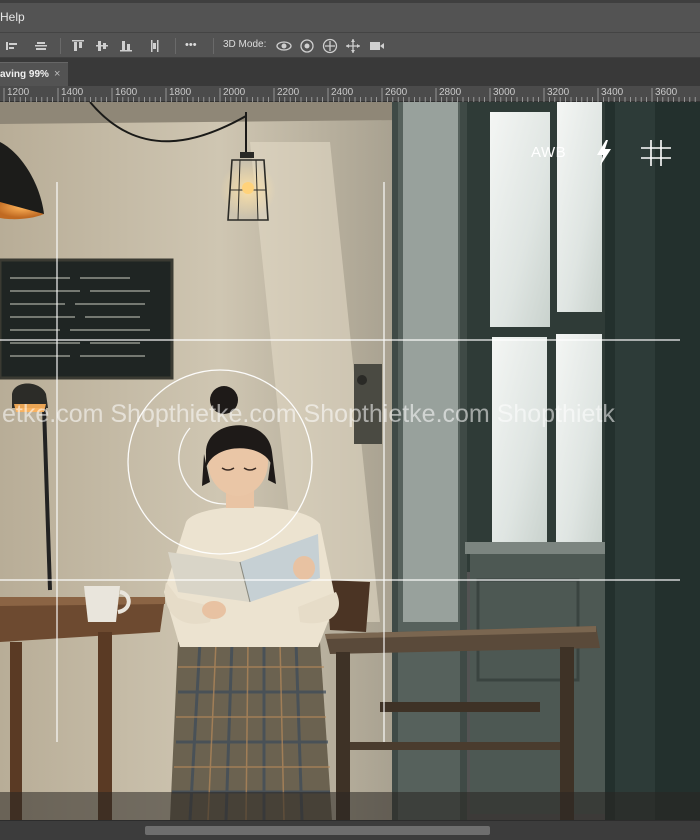 The width and height of the screenshot is (700, 840). I want to click on ruler-label: 1800, so click(180, 92).